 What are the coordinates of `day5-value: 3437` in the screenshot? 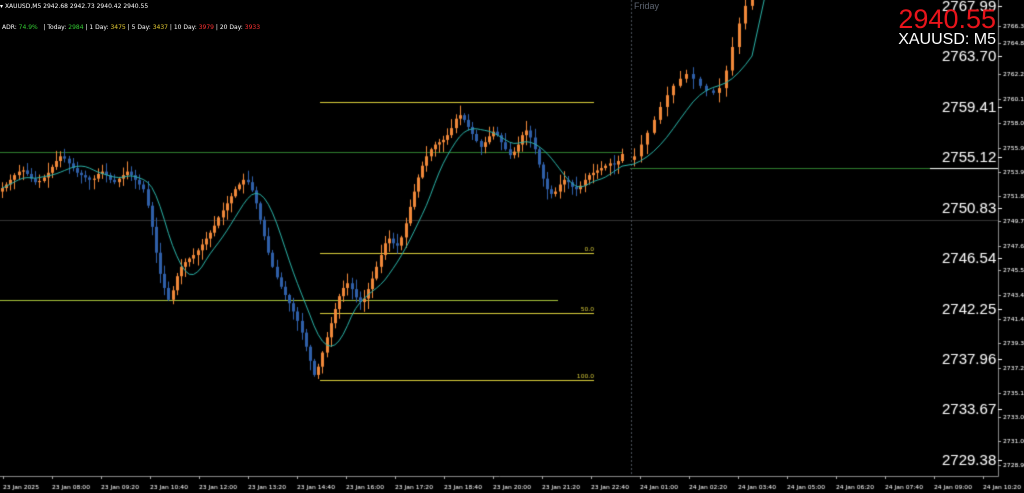 It's located at (160, 27).